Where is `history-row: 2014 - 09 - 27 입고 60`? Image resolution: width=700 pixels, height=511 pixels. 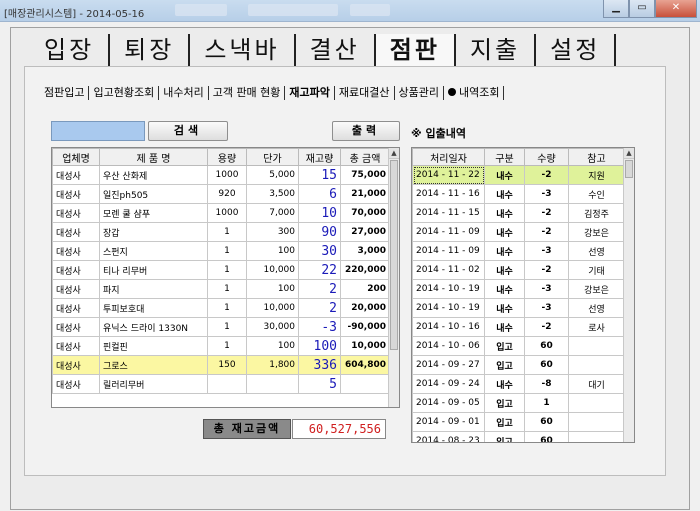 history-row: 2014 - 09 - 27 입고 60 is located at coordinates (518, 365).